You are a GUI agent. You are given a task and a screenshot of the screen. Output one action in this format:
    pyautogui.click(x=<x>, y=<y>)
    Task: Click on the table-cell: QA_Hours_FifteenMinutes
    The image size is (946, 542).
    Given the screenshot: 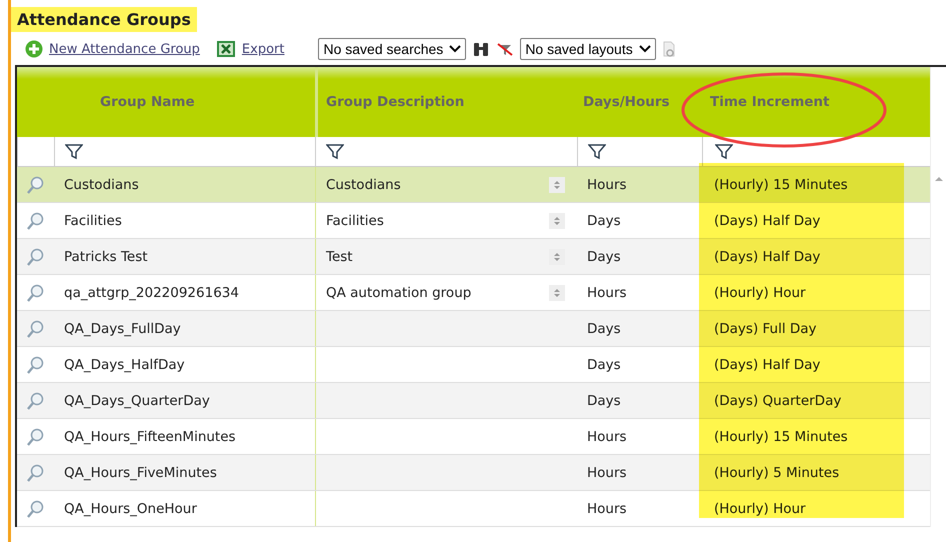 What is the action you would take?
    pyautogui.click(x=150, y=436)
    